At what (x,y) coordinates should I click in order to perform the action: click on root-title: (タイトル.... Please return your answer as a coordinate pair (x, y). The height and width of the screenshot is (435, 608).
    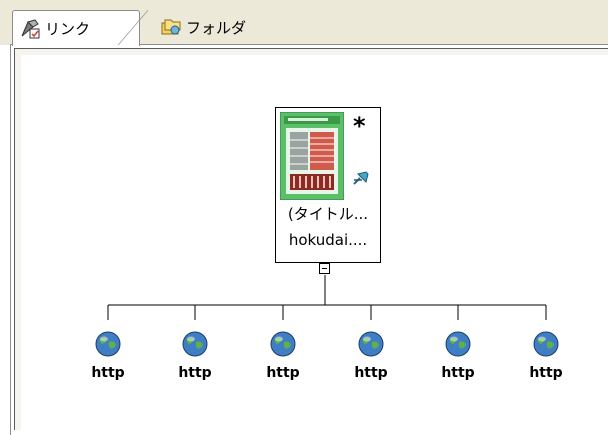
    Looking at the image, I should click on (328, 214).